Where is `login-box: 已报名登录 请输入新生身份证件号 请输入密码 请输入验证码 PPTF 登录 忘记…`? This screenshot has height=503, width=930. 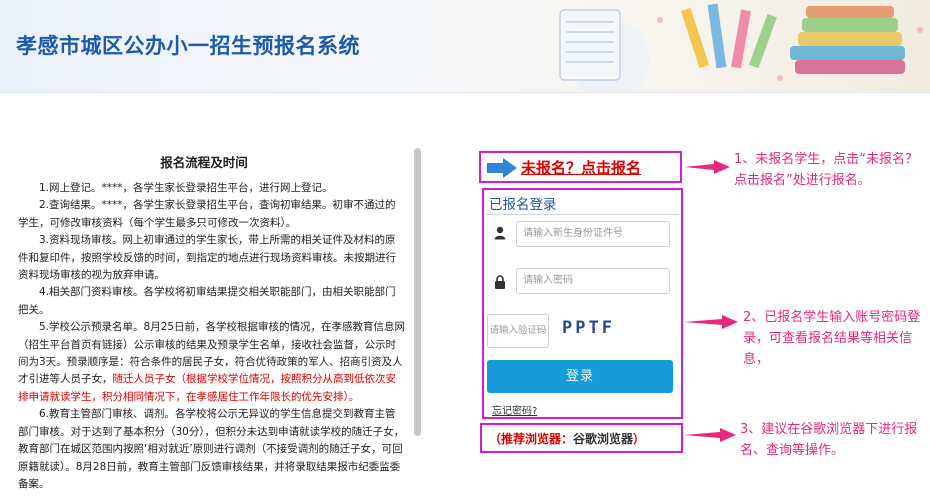 login-box: 已报名登录 请输入新生身份证件号 请输入密码 请输入验证码 PPTF 登录 忘记… is located at coordinates (582, 303).